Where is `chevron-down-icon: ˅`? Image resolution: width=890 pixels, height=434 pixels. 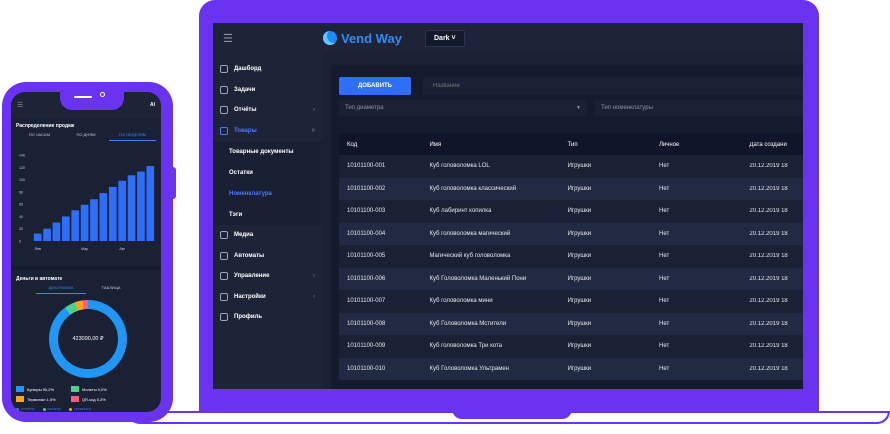
chevron-down-icon: ˅ is located at coordinates (453, 38).